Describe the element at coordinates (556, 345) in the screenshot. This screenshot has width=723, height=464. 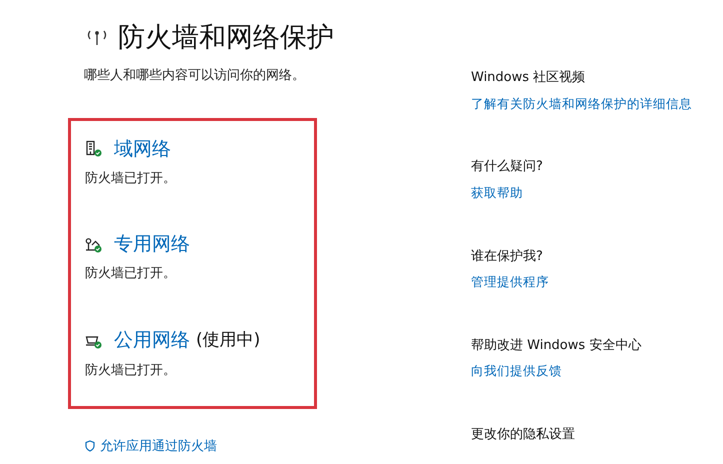
I see `sidebar-heading: 帮助改进 Windows 安全中心` at that location.